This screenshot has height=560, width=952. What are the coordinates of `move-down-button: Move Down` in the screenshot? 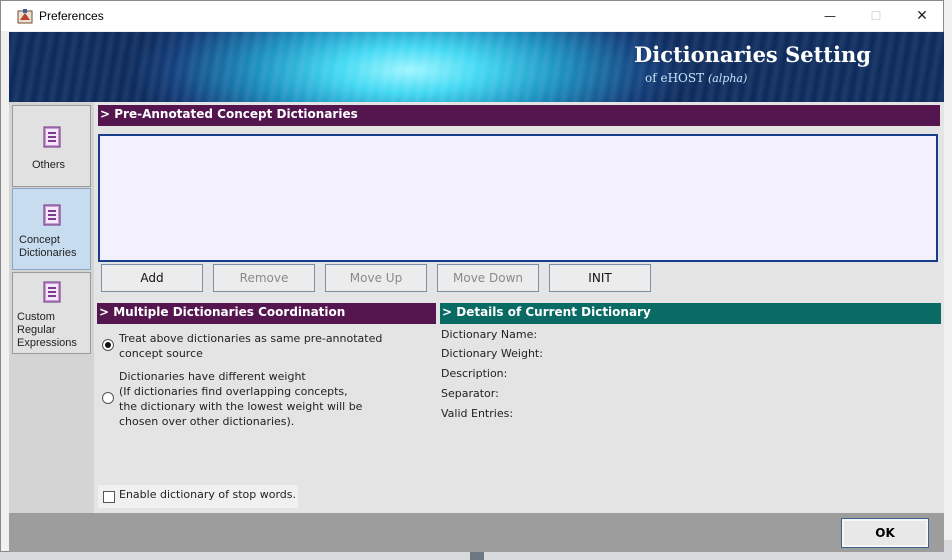 It's located at (488, 278).